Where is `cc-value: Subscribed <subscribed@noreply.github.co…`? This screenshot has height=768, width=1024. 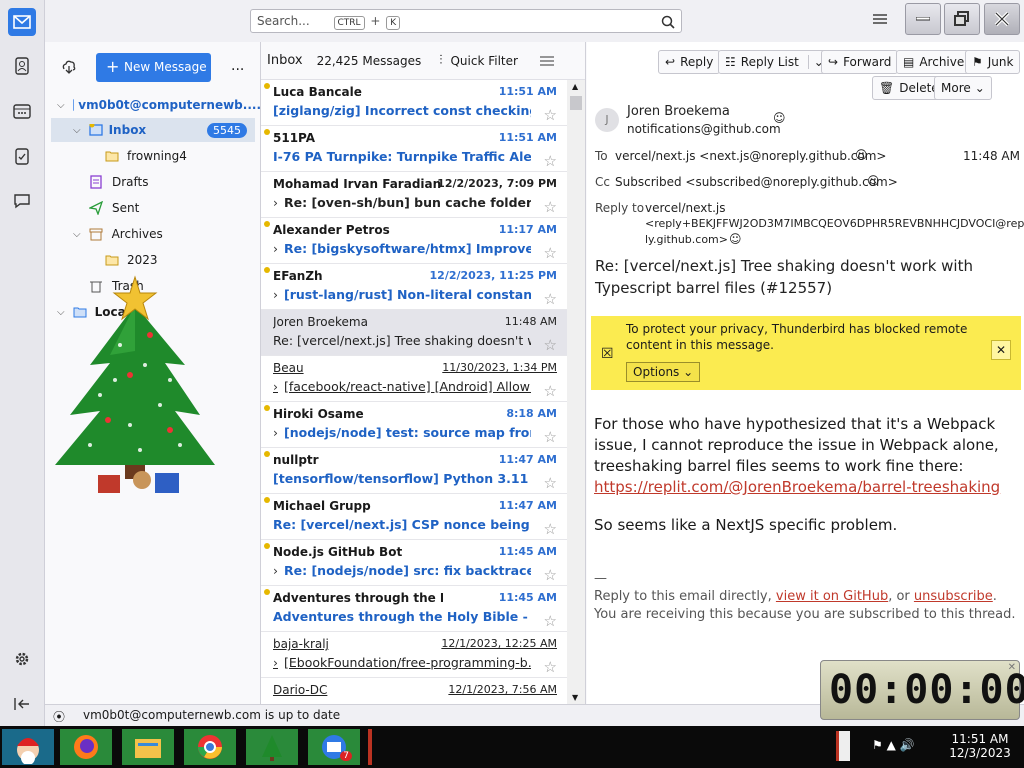
cc-value: Subscribed <subscribed@noreply.github.co… is located at coordinates (756, 182).